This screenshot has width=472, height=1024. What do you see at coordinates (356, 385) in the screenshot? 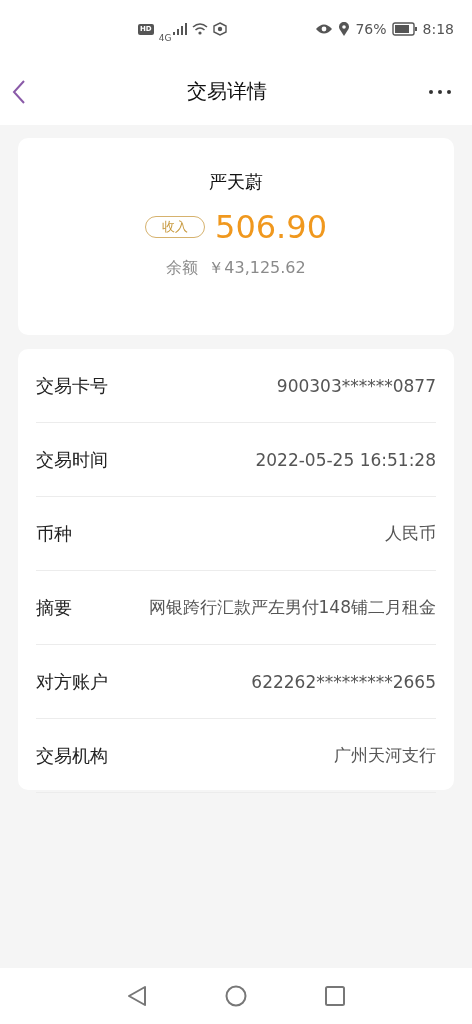
I see `detail-value: 900303******0877` at bounding box center [356, 385].